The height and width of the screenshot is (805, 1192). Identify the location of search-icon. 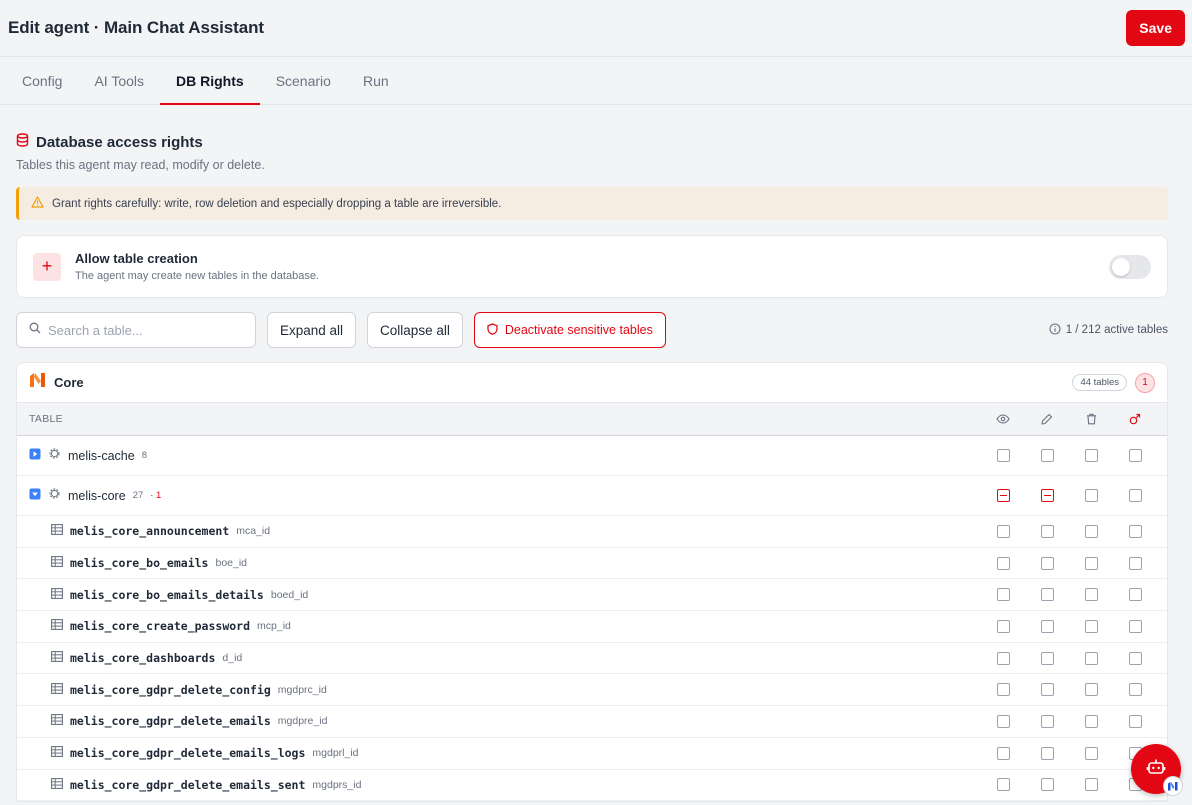
(35, 330).